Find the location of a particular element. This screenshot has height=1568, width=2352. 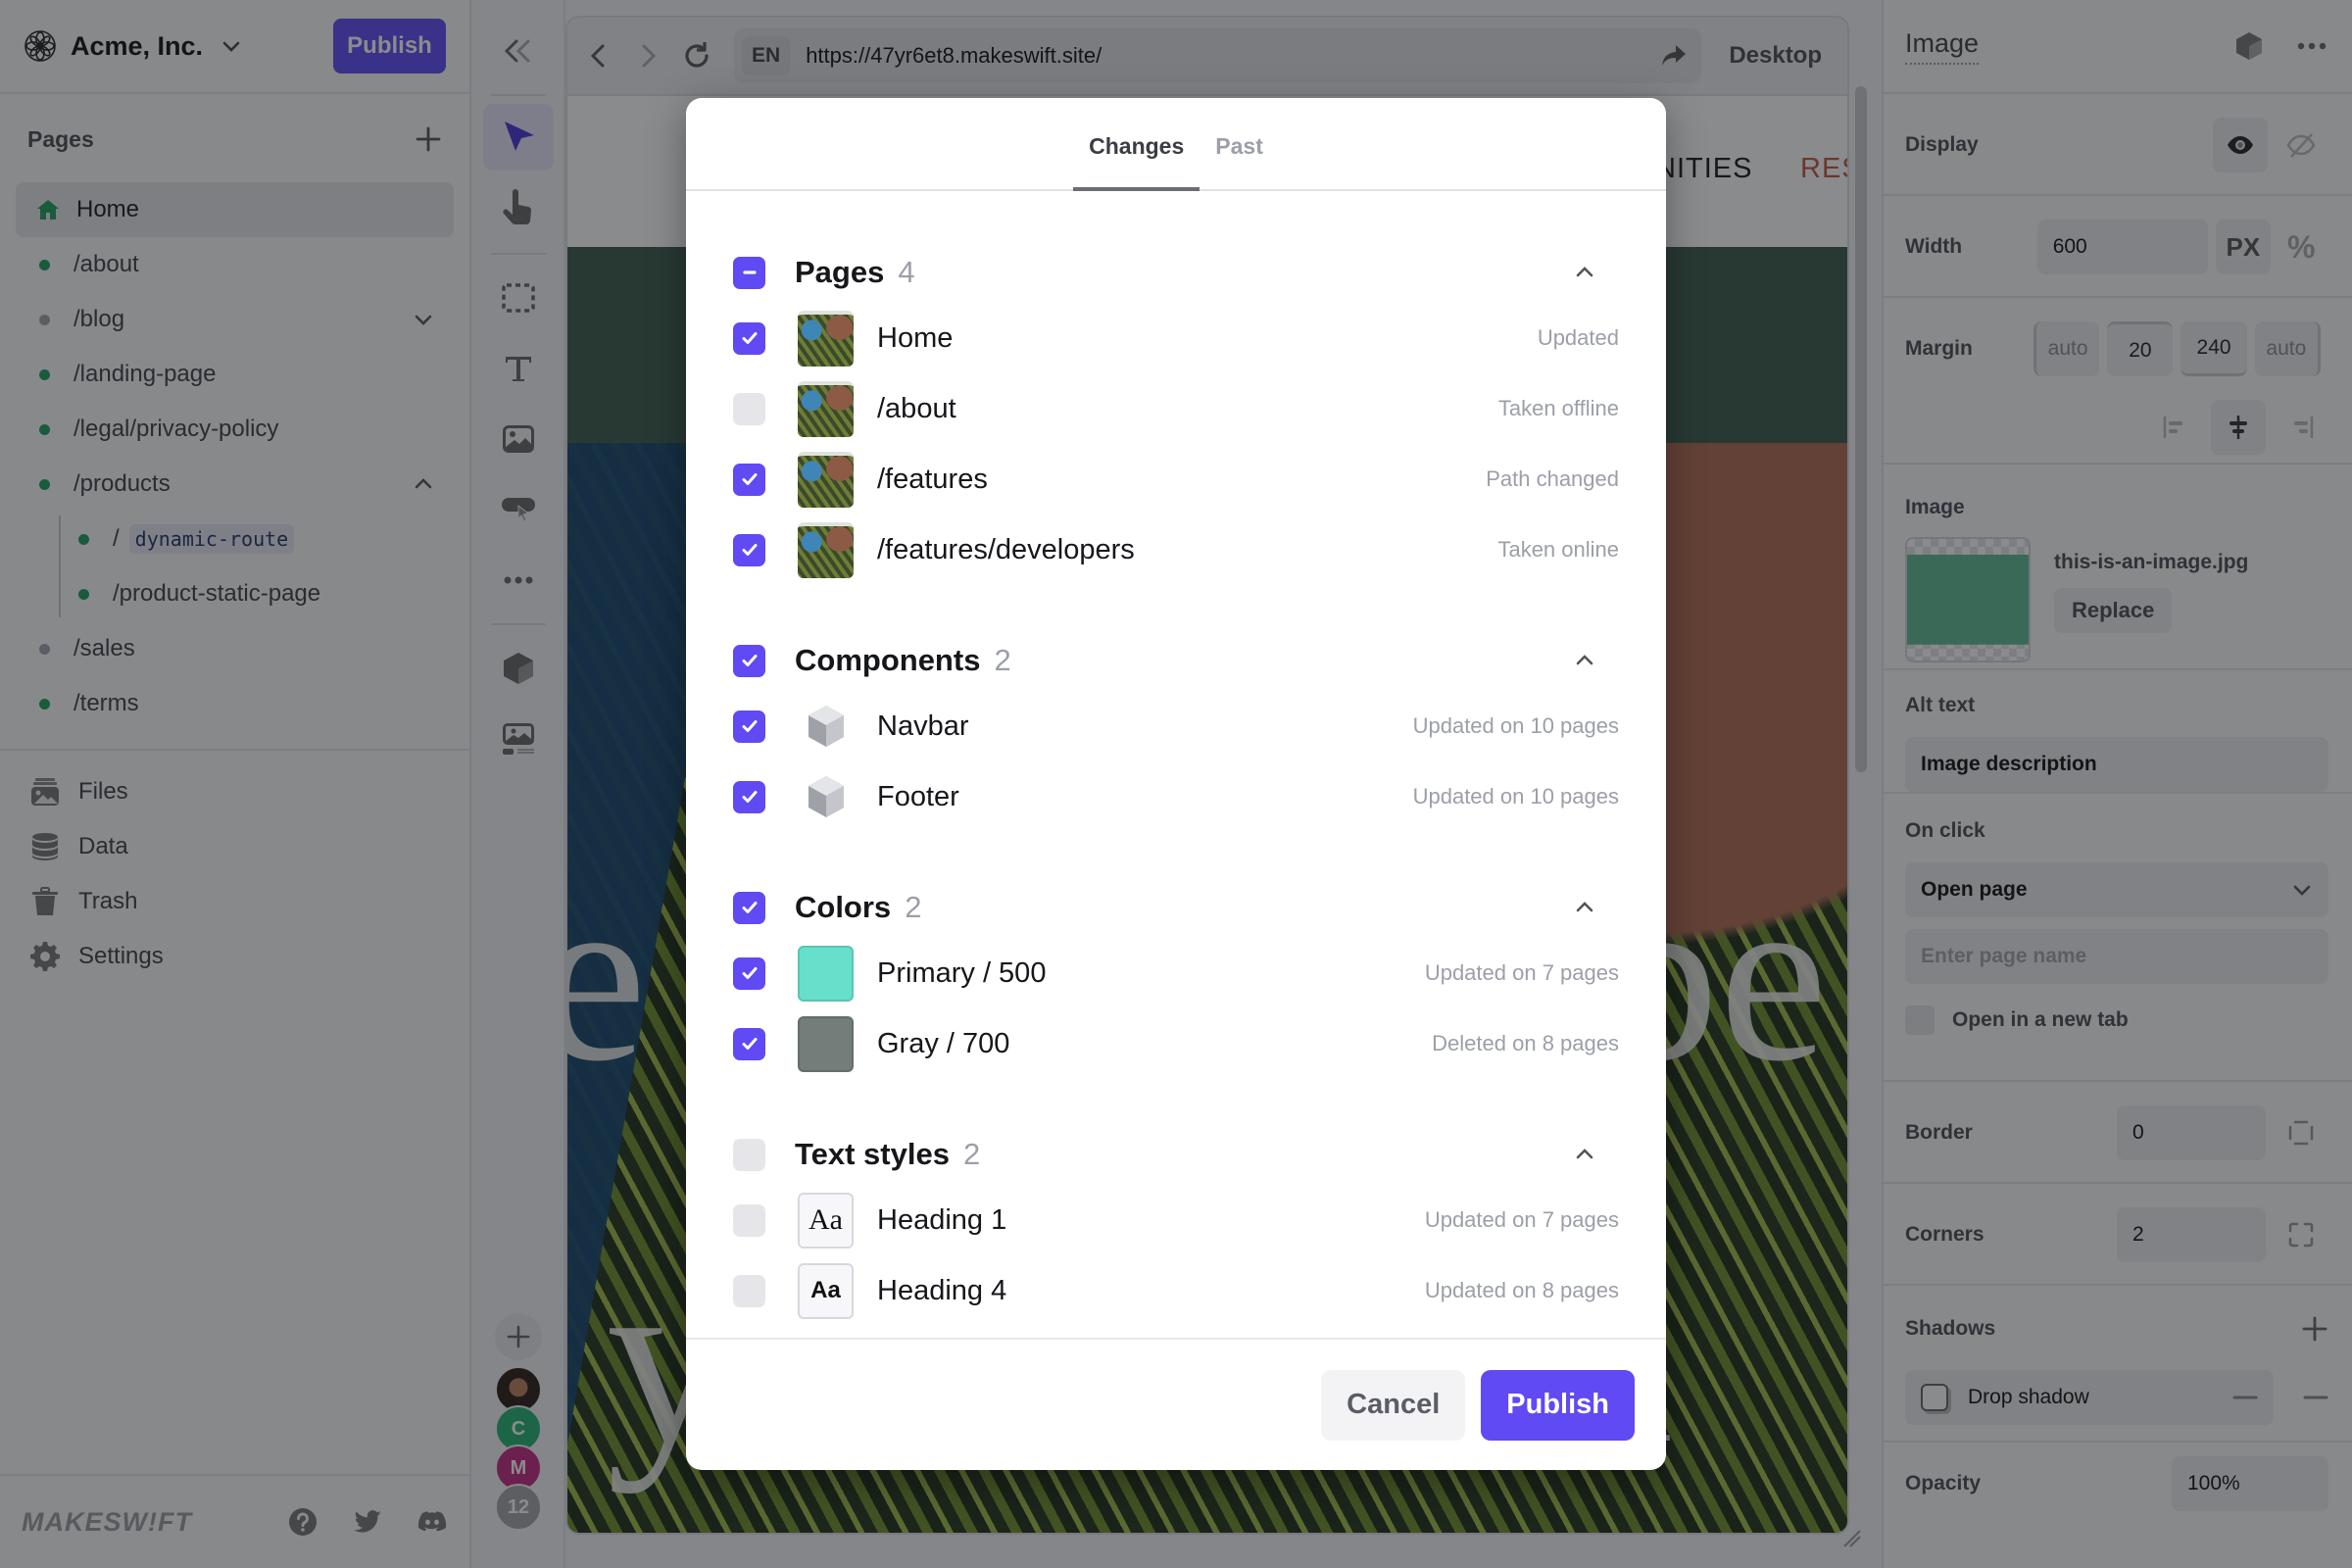

change-status: Taken offline is located at coordinates (1558, 408).